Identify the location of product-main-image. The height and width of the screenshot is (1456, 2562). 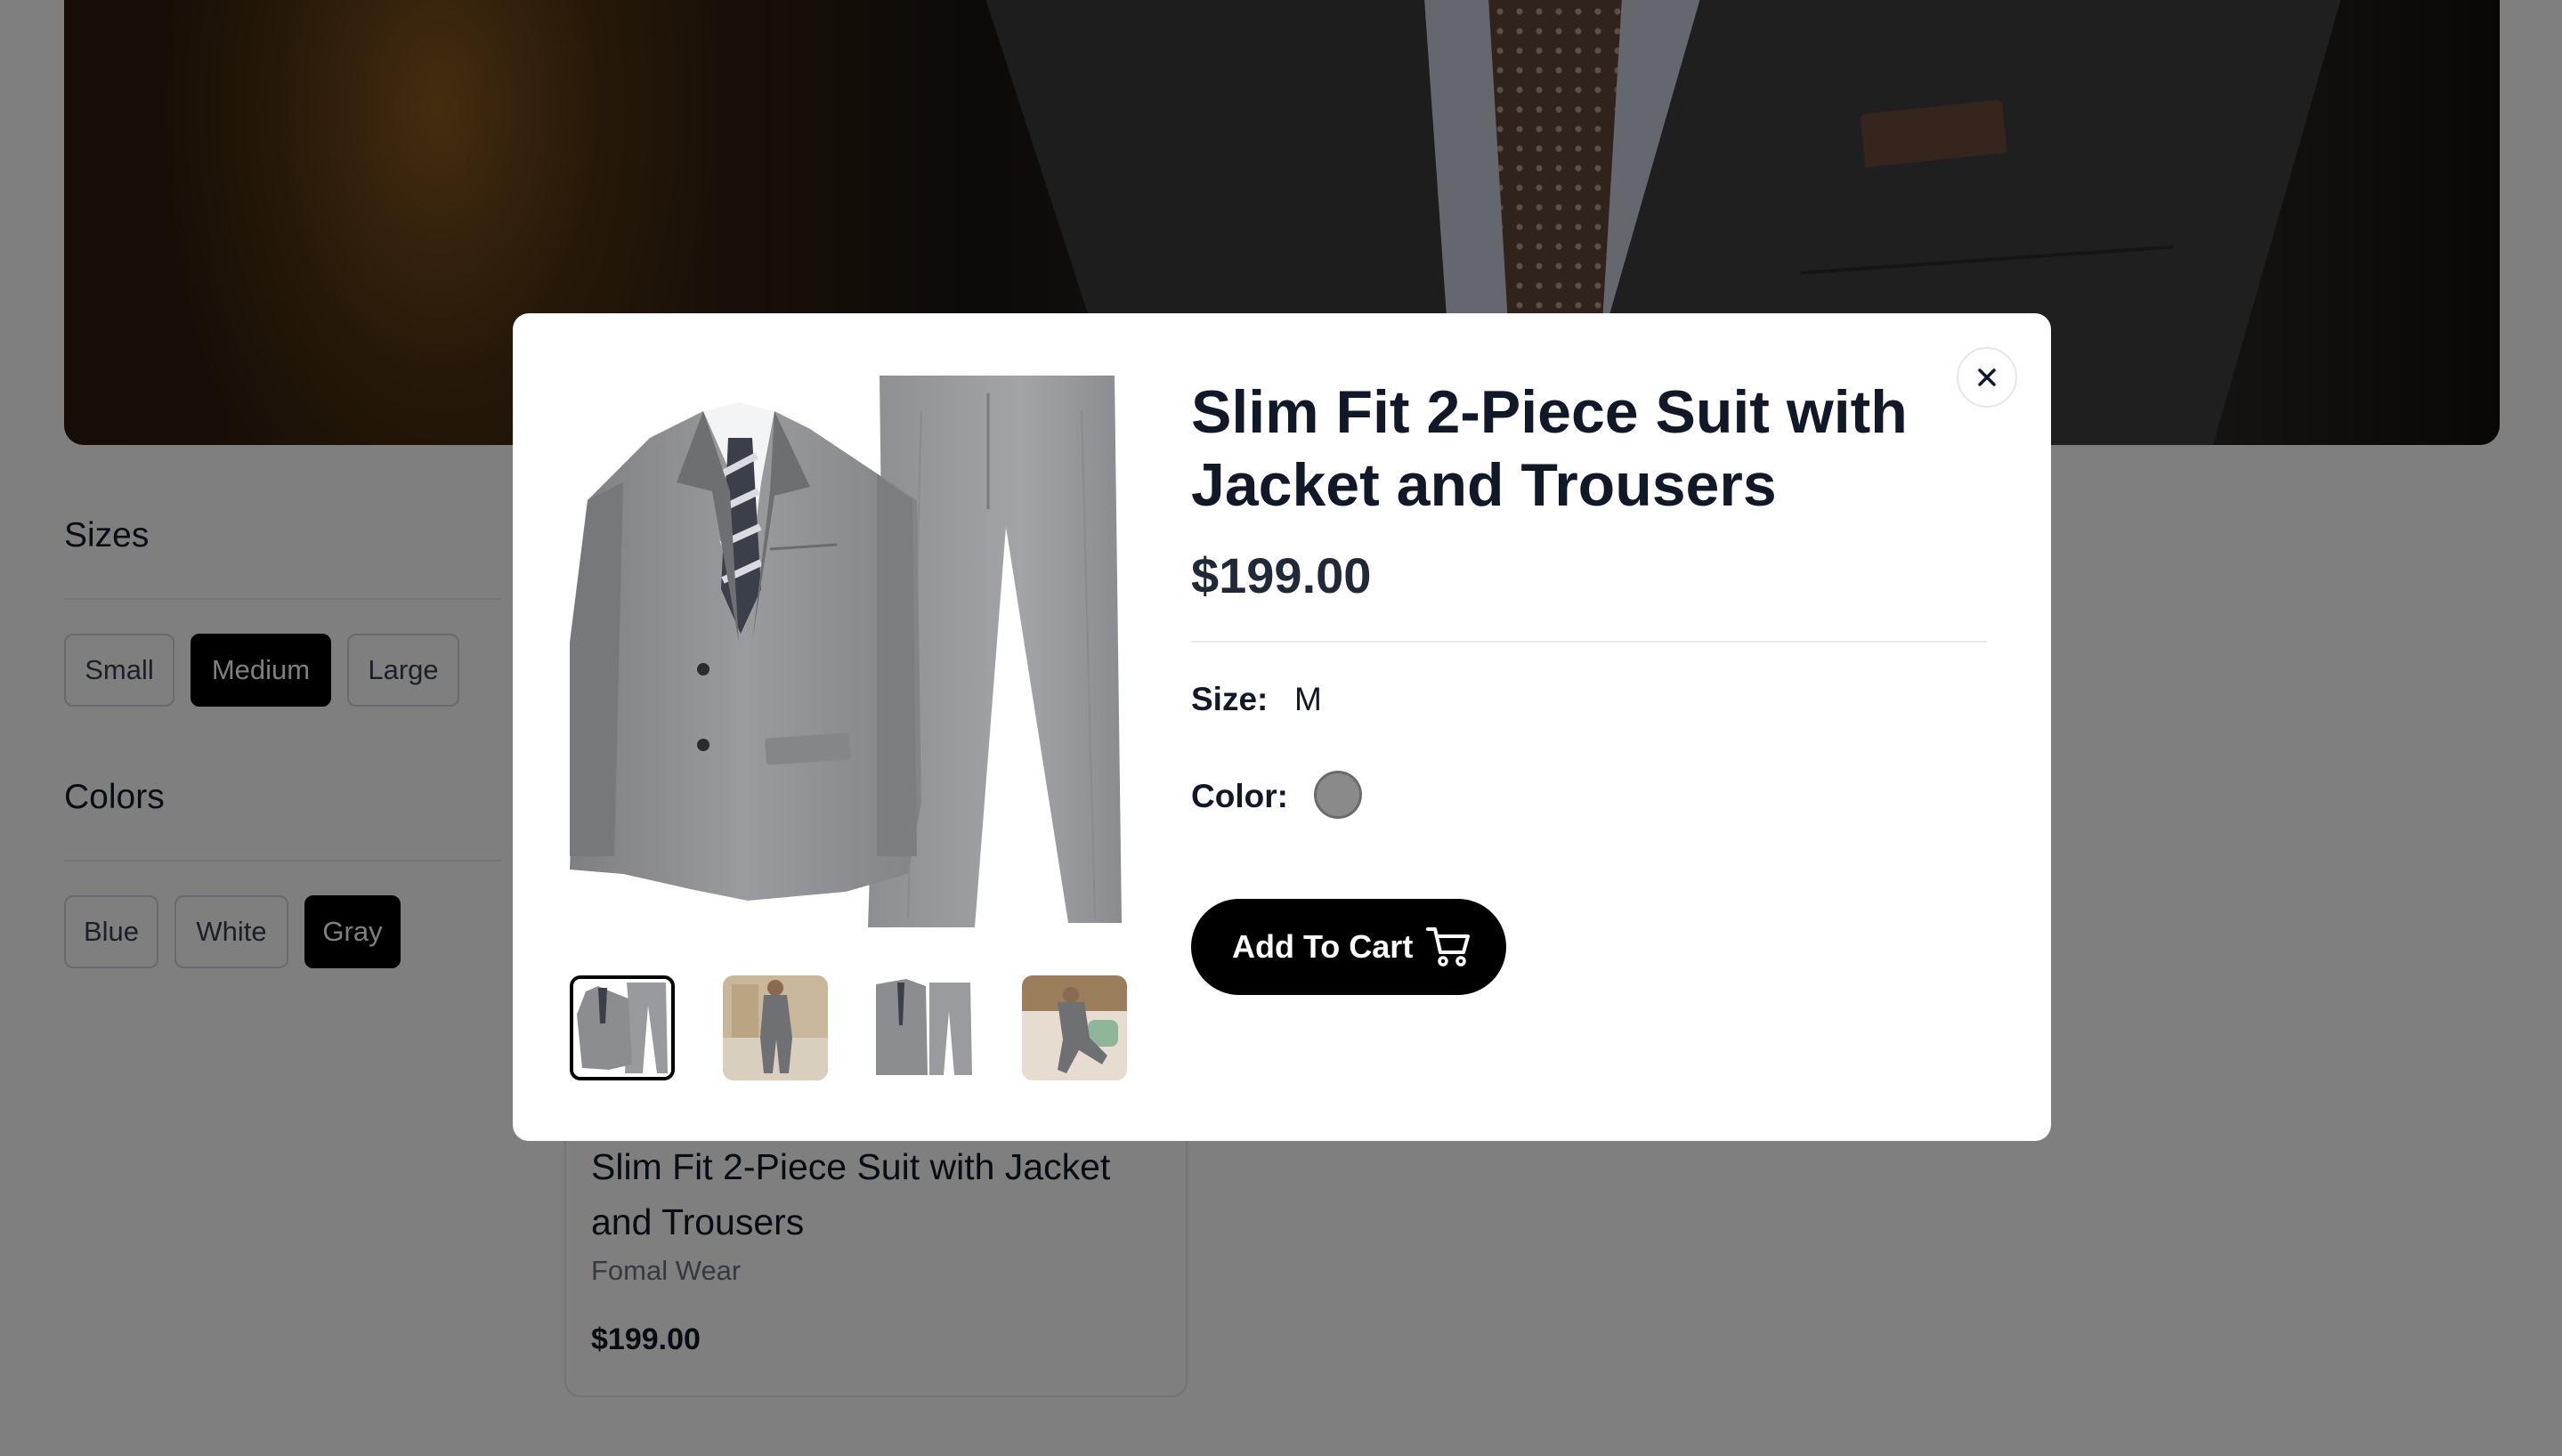
(846, 651).